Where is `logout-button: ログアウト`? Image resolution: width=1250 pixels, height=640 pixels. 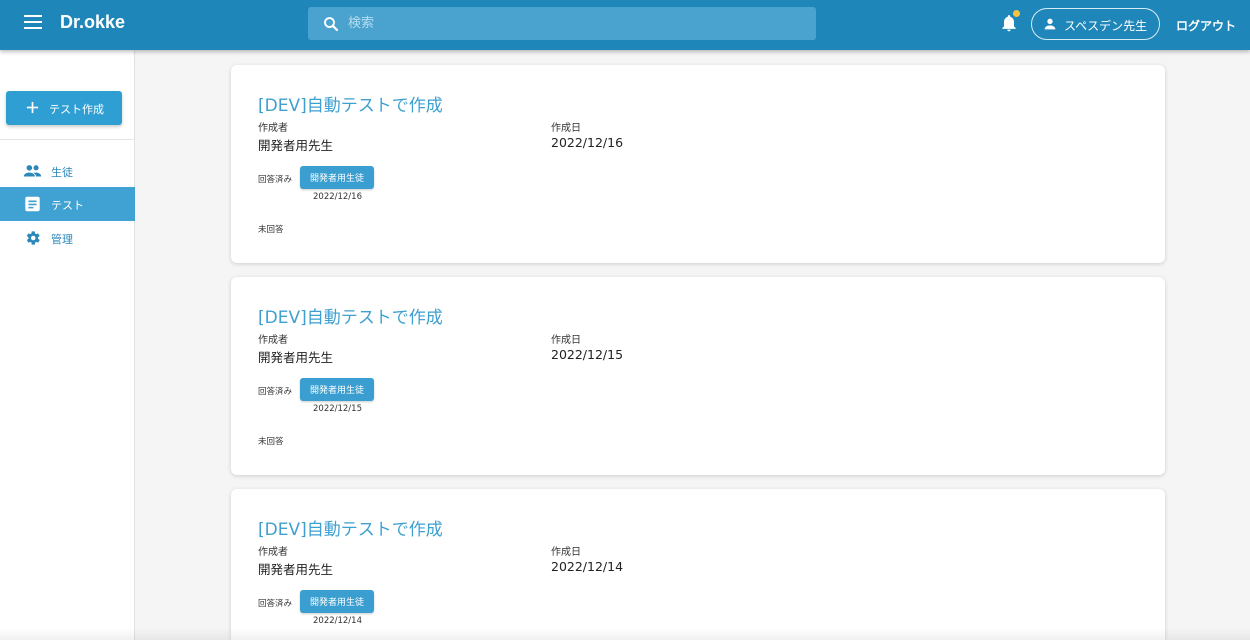 logout-button: ログアウト is located at coordinates (1206, 25).